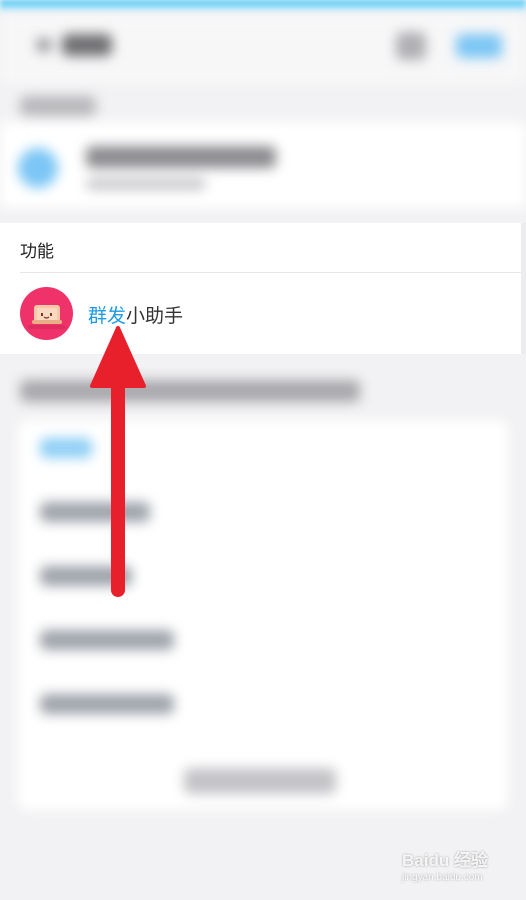 Image resolution: width=526 pixels, height=900 pixels. What do you see at coordinates (46, 313) in the screenshot?
I see `mass-message-assistant-icon` at bounding box center [46, 313].